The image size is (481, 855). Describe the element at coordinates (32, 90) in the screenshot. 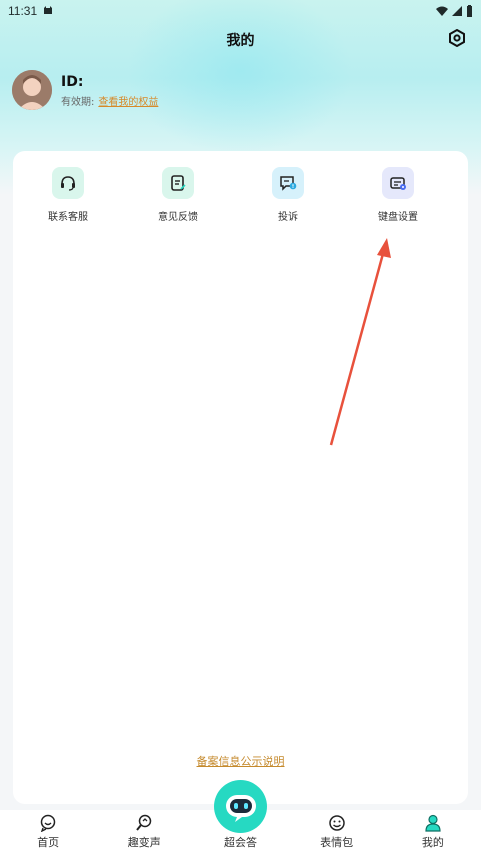

I see `avatar` at that location.